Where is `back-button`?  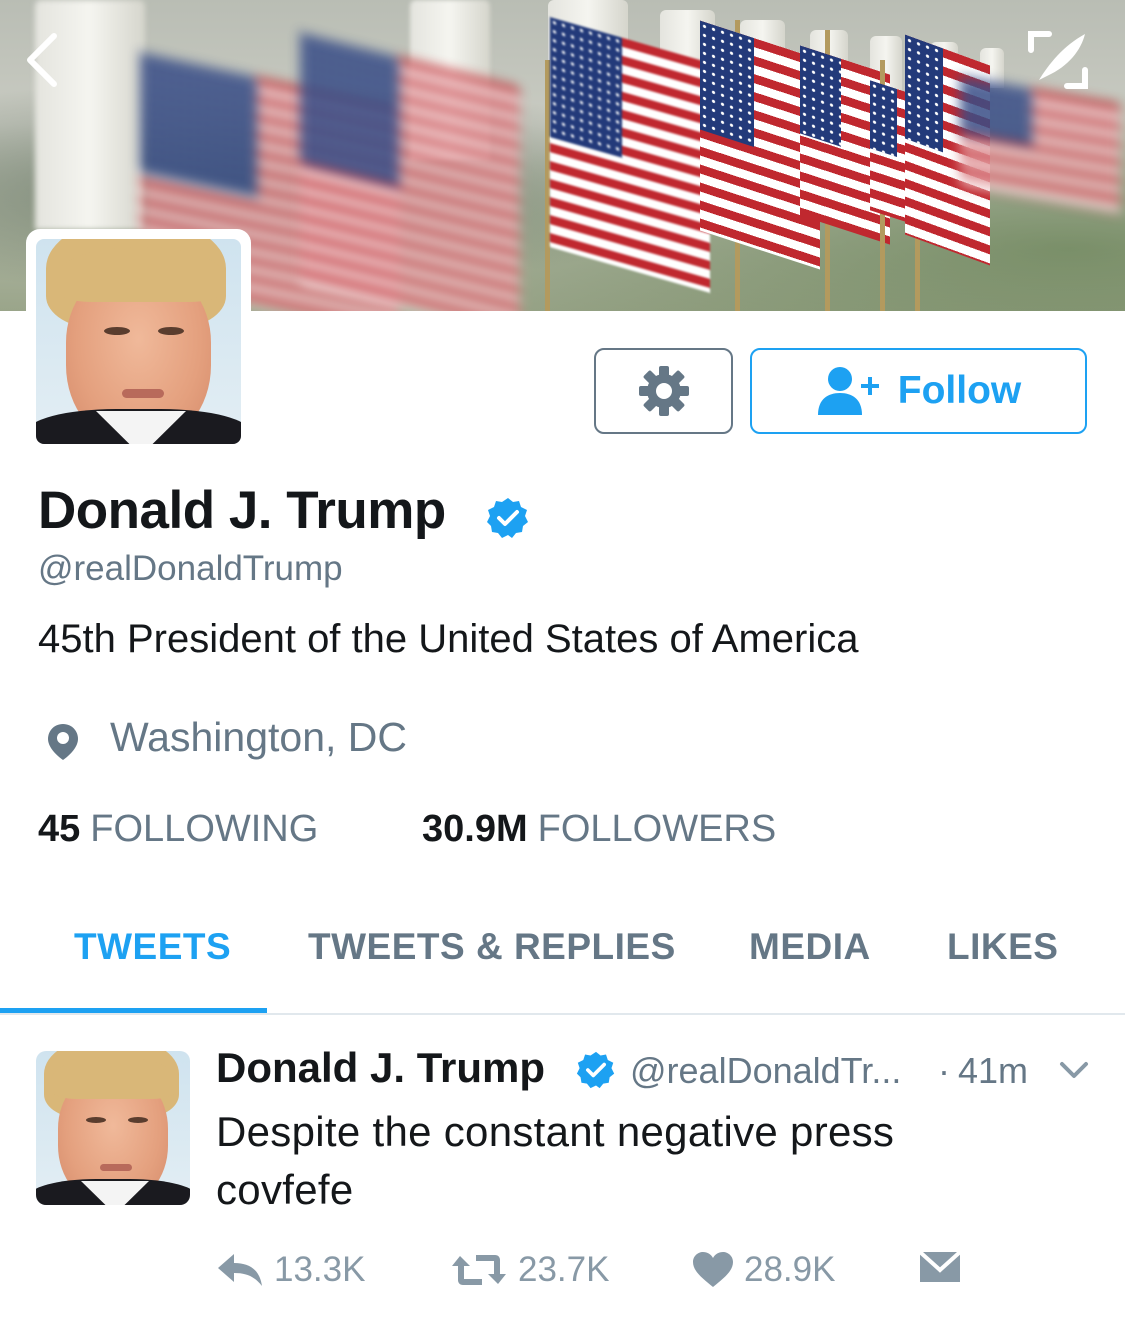 back-button is located at coordinates (43, 60).